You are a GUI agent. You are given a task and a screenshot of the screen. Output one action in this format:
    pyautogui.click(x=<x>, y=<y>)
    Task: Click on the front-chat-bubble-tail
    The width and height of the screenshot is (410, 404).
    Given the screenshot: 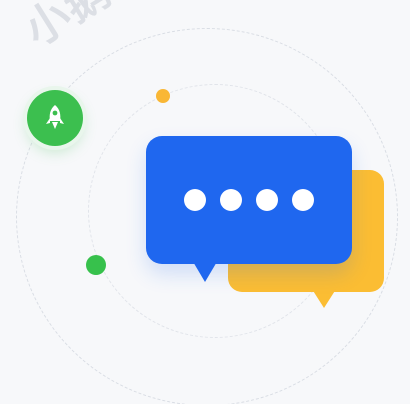 What is the action you would take?
    pyautogui.click(x=205, y=271)
    